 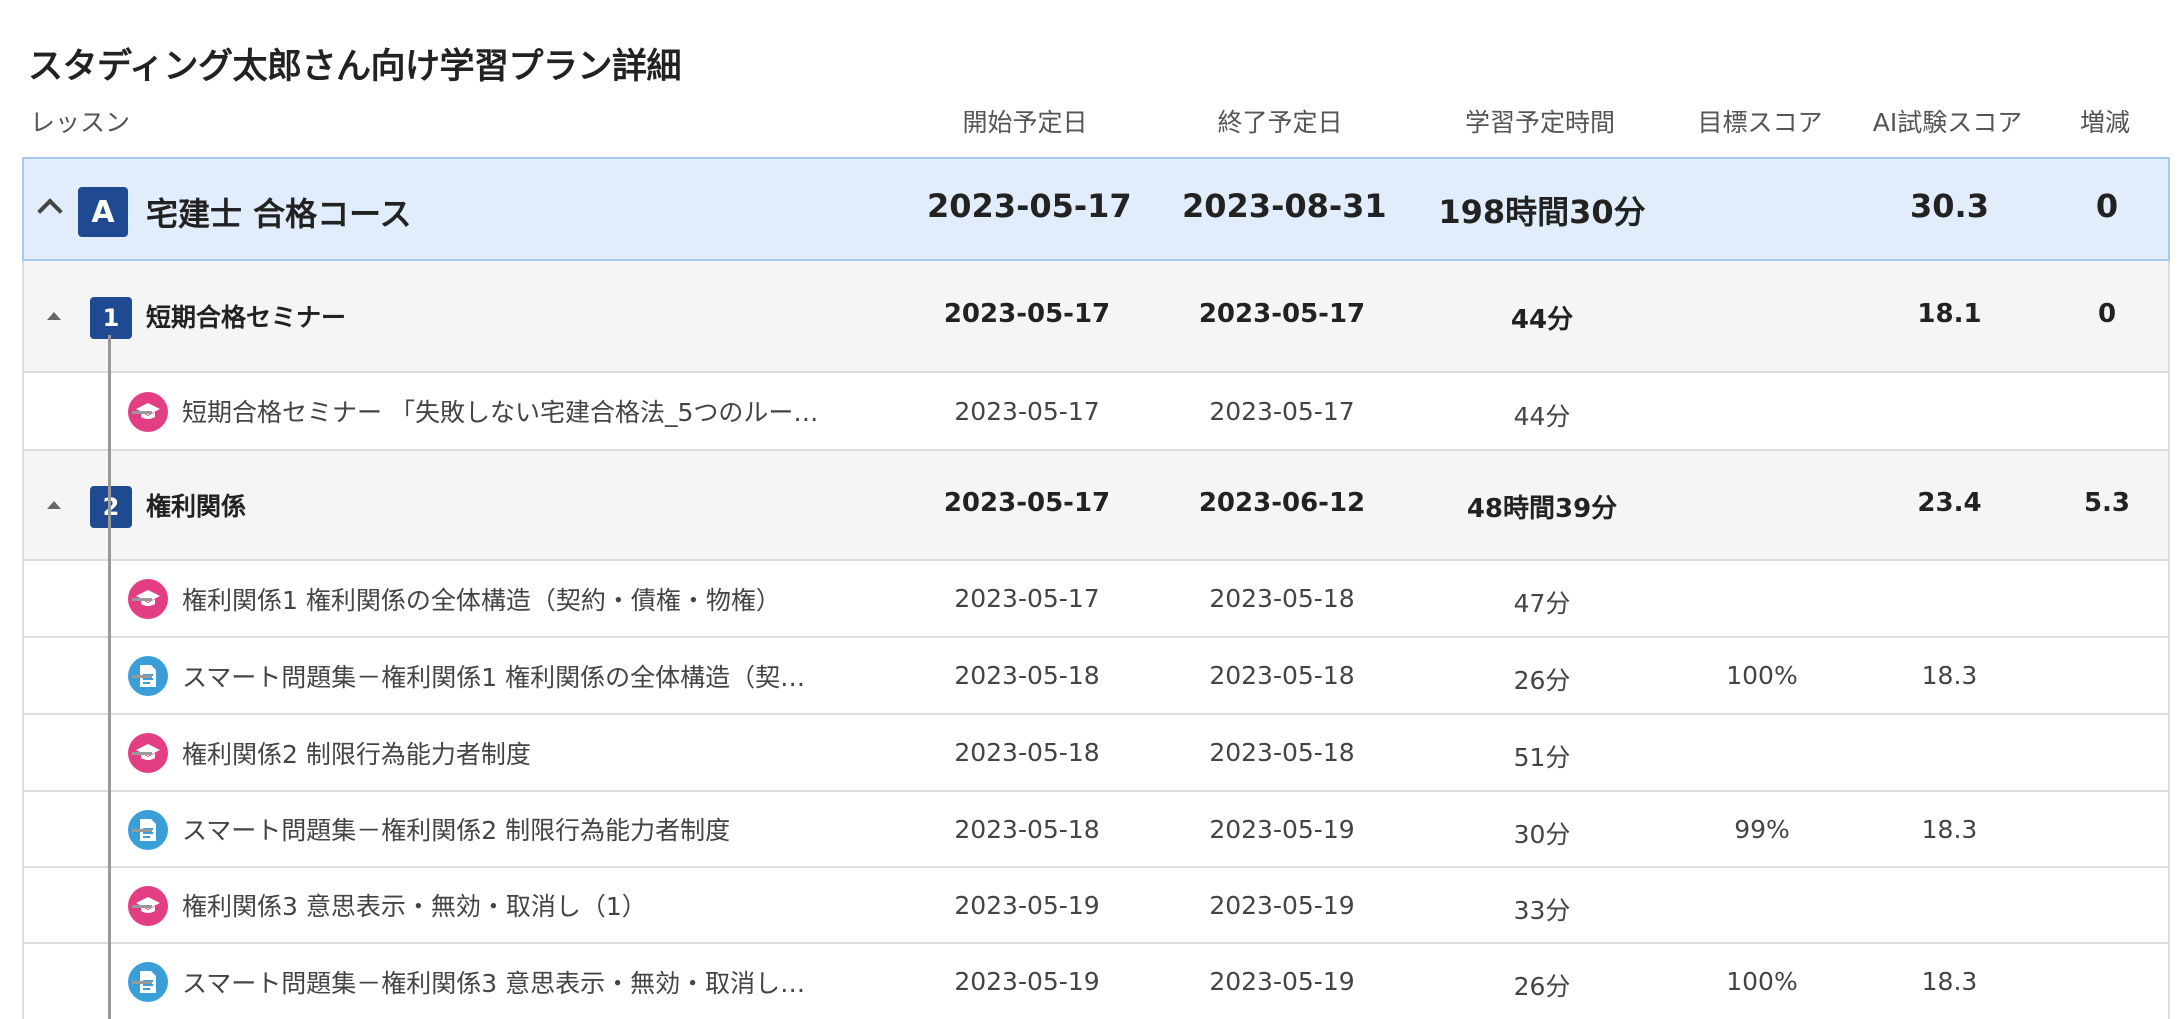 What do you see at coordinates (1542, 212) in the screenshot?
I see `course-study-time: 198時間30分` at bounding box center [1542, 212].